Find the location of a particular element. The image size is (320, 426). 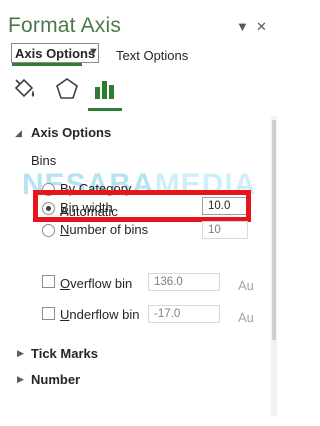

overflow-bin-checkbox is located at coordinates (48, 281).